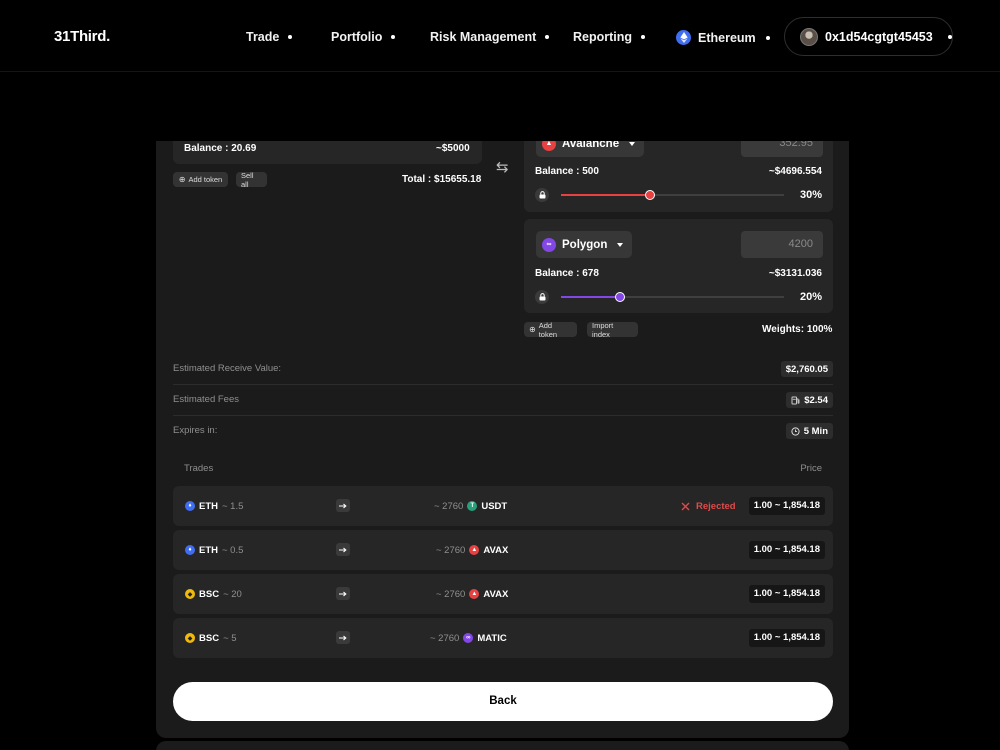 The width and height of the screenshot is (1000, 750). I want to click on bsc-icon: ◆, so click(190, 638).